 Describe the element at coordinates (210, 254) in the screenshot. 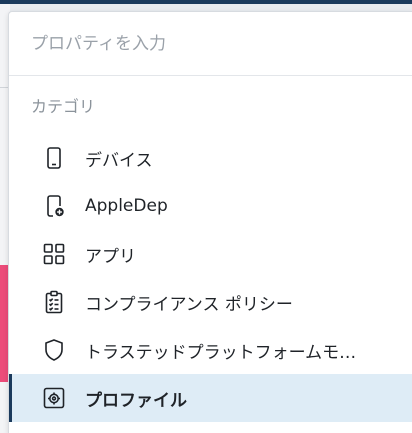

I see `category-item-apps: アプリ` at that location.